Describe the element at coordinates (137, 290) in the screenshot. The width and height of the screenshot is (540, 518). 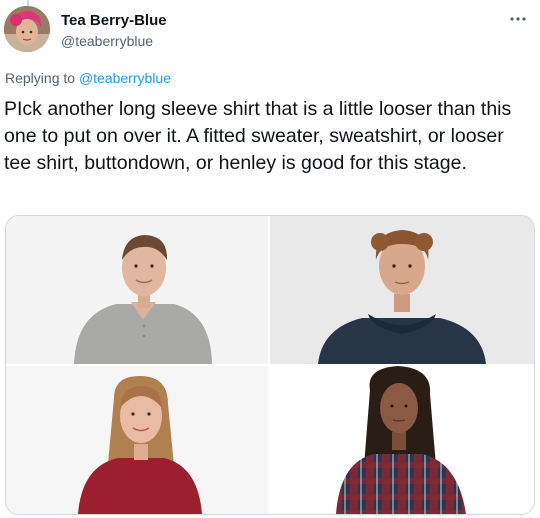
I see `photo-man-henley` at that location.